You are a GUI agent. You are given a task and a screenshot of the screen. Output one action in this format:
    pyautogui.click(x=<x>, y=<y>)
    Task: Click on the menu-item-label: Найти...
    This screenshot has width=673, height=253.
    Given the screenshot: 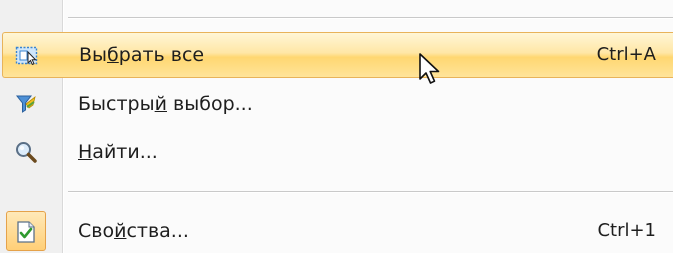 What is the action you would take?
    pyautogui.click(x=118, y=152)
    